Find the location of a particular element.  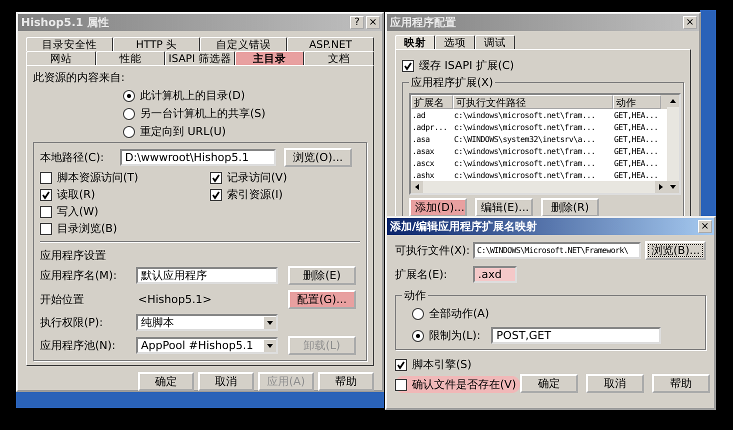

window-title: 添加/编辑应用程序扩展名映射 is located at coordinates (464, 226).